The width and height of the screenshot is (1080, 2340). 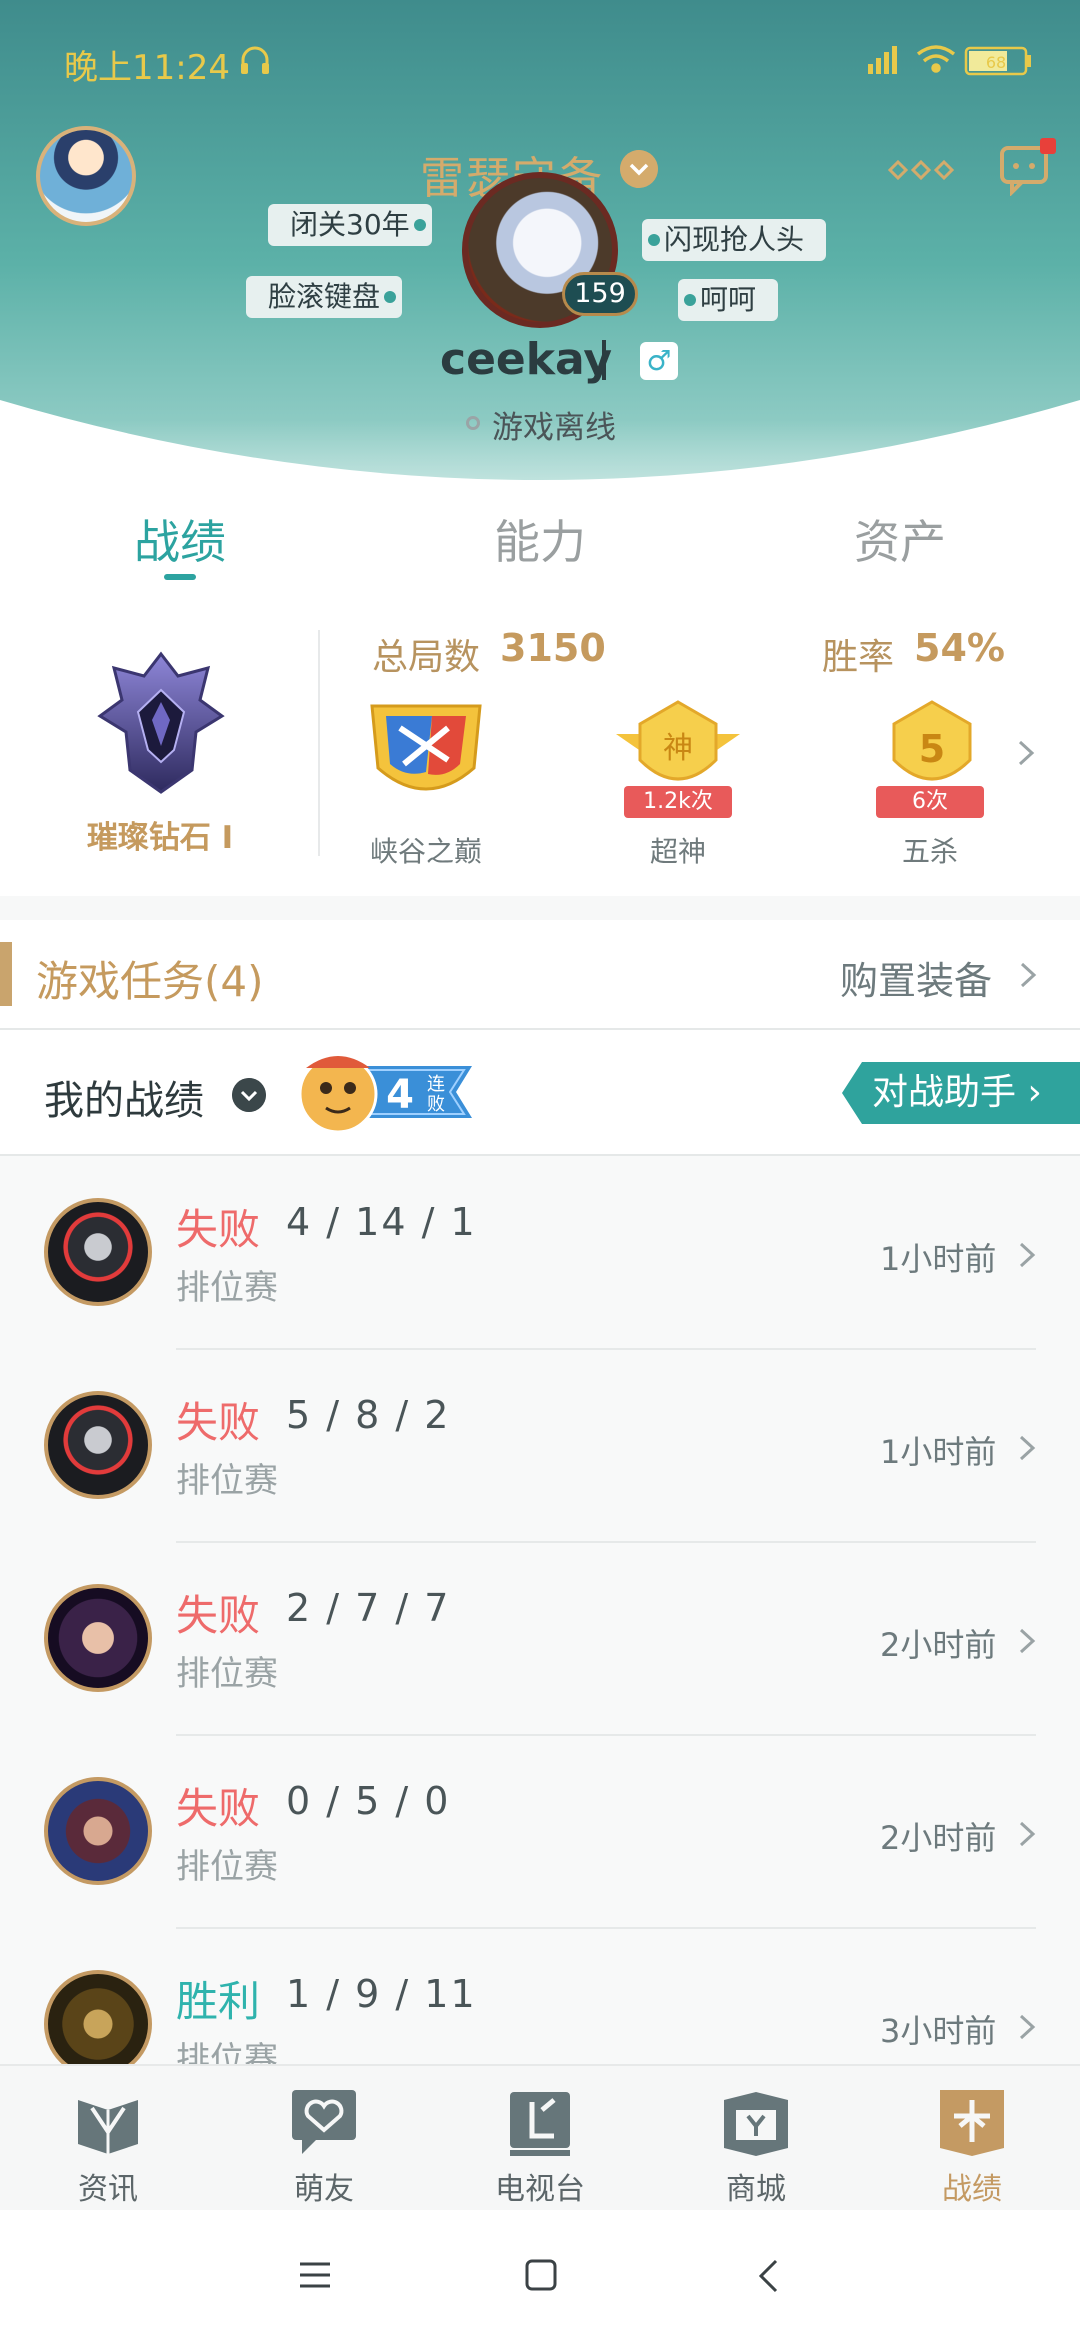 What do you see at coordinates (319, 743) in the screenshot?
I see `divider` at bounding box center [319, 743].